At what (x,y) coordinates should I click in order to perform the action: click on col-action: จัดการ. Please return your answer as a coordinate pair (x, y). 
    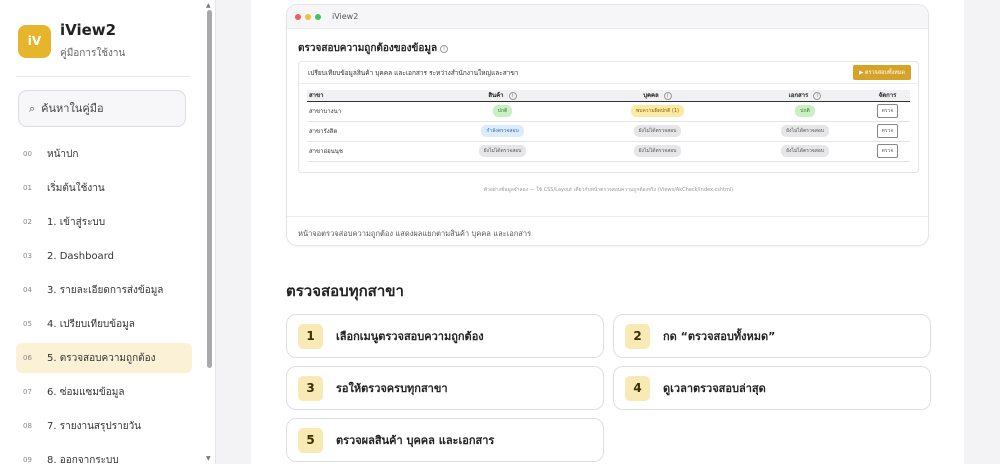
    Looking at the image, I should click on (887, 96).